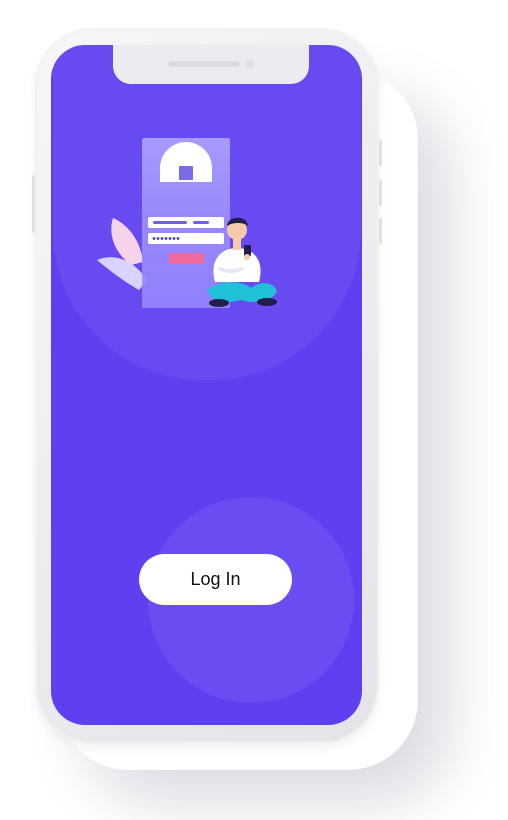  What do you see at coordinates (186, 173) in the screenshot?
I see `avatar-square` at bounding box center [186, 173].